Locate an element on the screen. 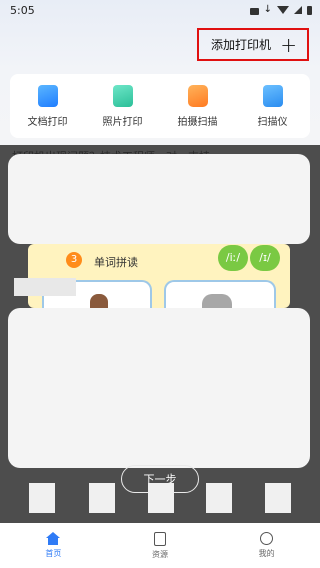  function-label: 照片打印 is located at coordinates (122, 122).